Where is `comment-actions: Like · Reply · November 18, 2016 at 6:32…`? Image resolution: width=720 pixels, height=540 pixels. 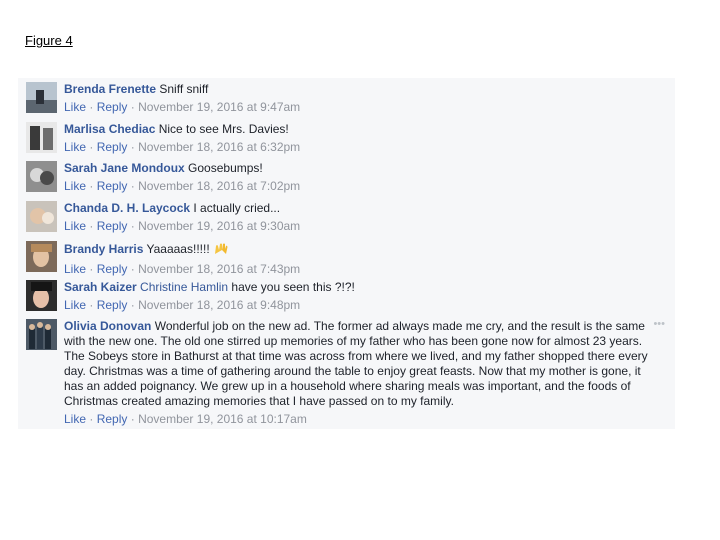 comment-actions: Like · Reply · November 18, 2016 at 6:32… is located at coordinates (182, 147).